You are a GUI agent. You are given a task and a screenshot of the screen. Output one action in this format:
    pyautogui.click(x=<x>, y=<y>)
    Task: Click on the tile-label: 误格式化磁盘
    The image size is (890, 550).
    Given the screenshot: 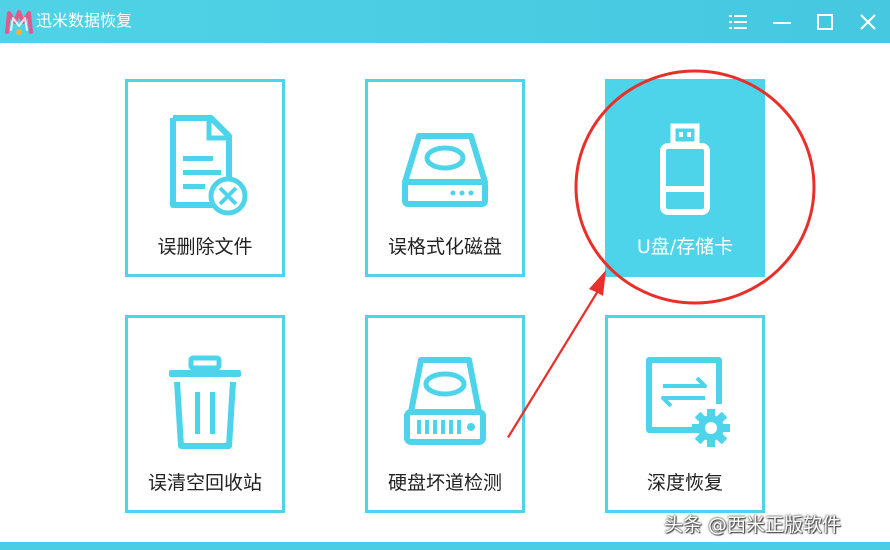 What is the action you would take?
    pyautogui.click(x=444, y=247)
    